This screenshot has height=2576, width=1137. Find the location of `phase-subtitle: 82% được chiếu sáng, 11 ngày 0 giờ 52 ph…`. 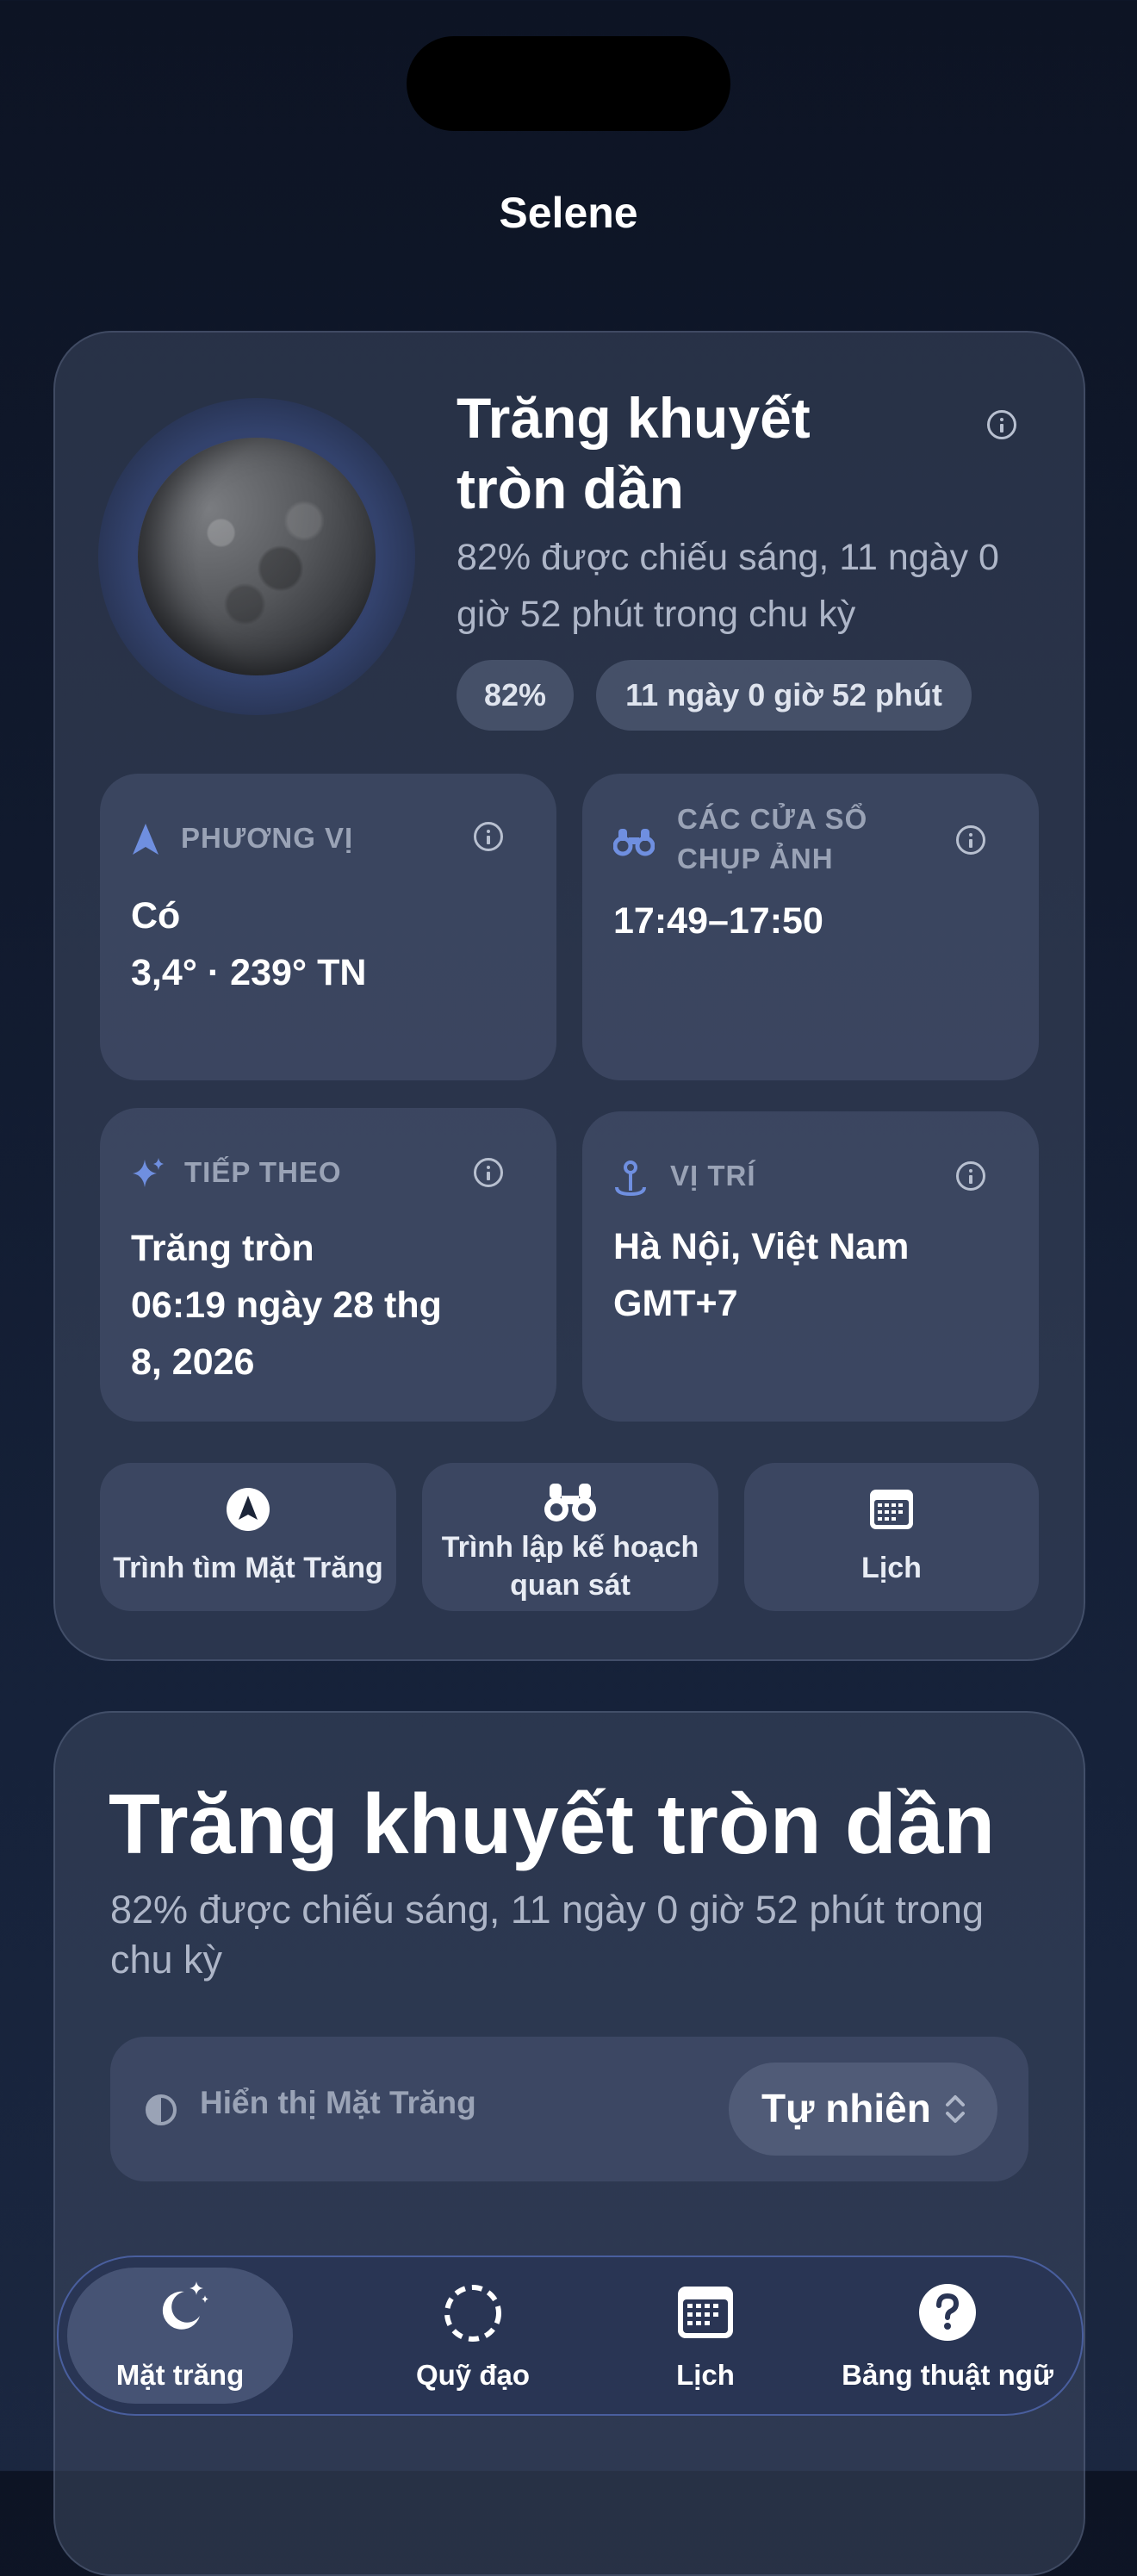

phase-subtitle: 82% được chiếu sáng, 11 ngày 0 giờ 52 ph… is located at coordinates (728, 586).